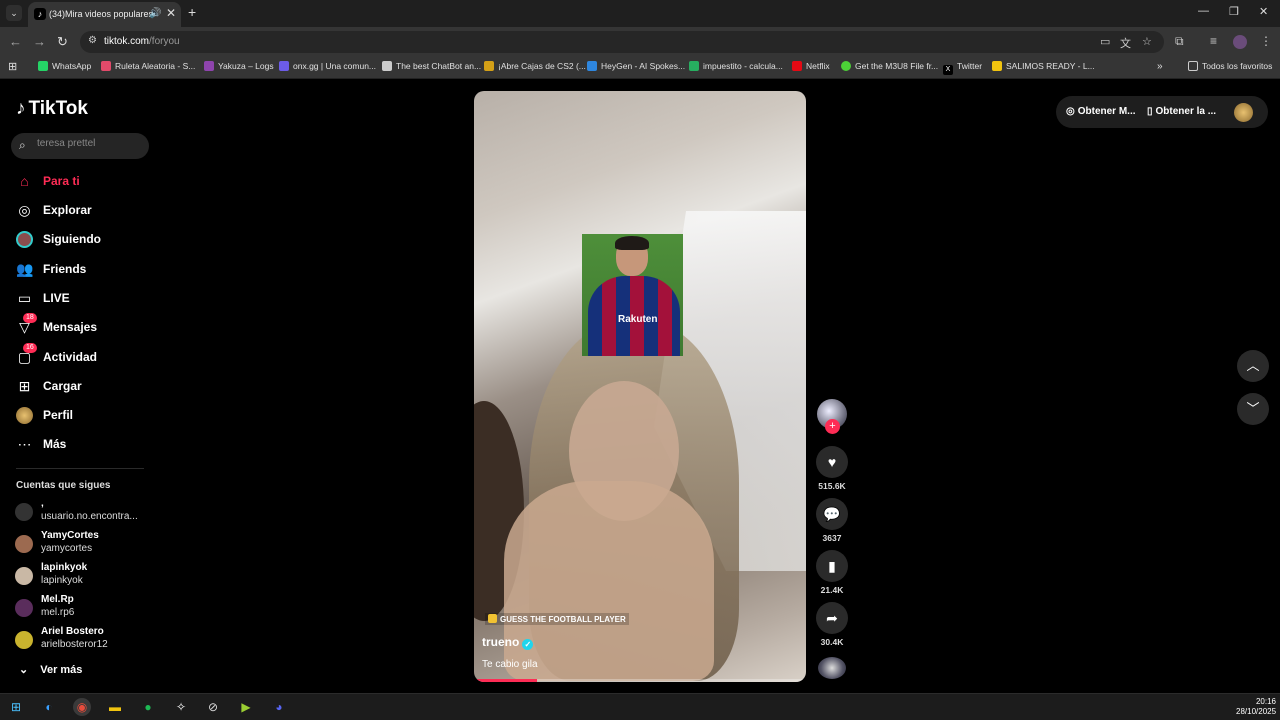 The width and height of the screenshot is (1280, 720). What do you see at coordinates (64, 567) in the screenshot?
I see `account-name: lapinkyok` at bounding box center [64, 567].